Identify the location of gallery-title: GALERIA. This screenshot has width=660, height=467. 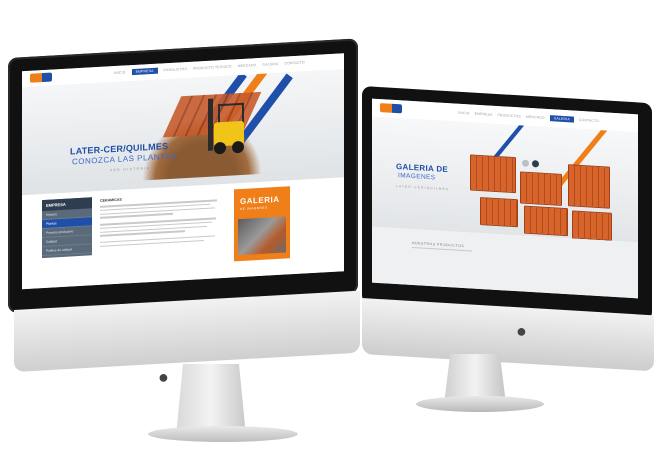
(260, 200).